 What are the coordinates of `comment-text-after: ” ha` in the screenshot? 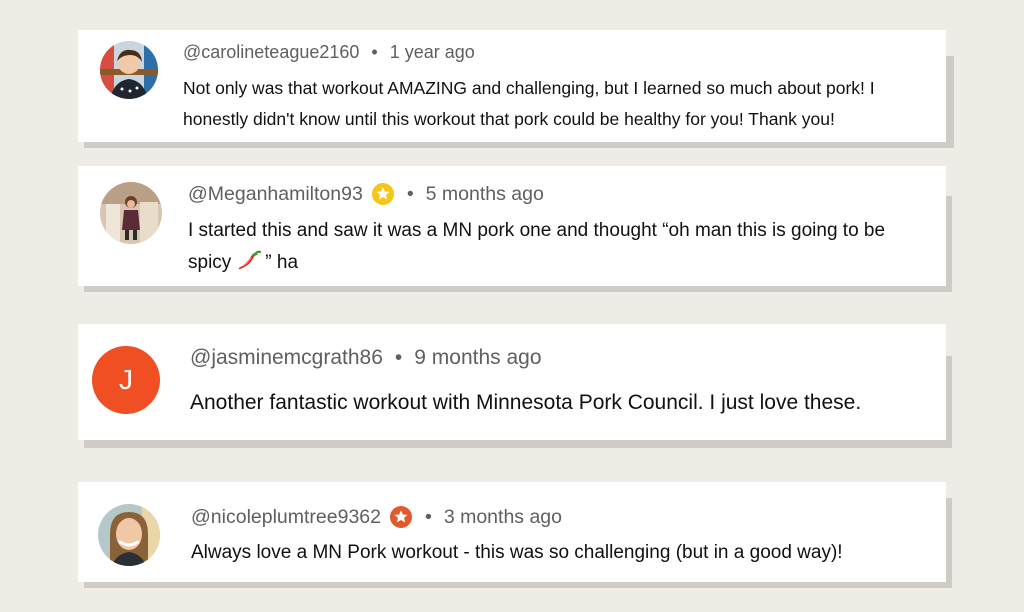 It's located at (282, 262).